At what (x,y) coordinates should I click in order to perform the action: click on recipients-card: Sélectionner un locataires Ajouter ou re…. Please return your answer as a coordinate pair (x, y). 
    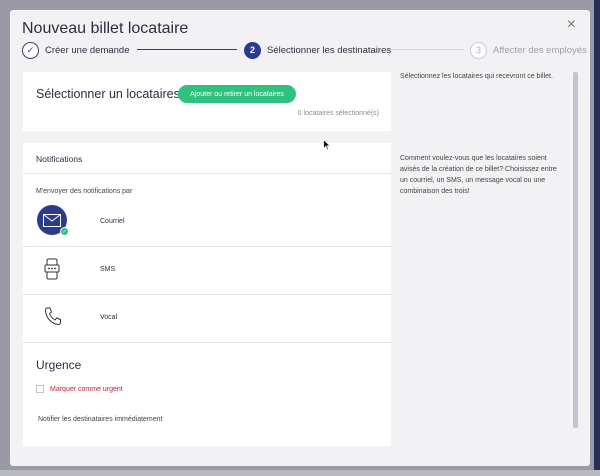
    Looking at the image, I should click on (207, 101).